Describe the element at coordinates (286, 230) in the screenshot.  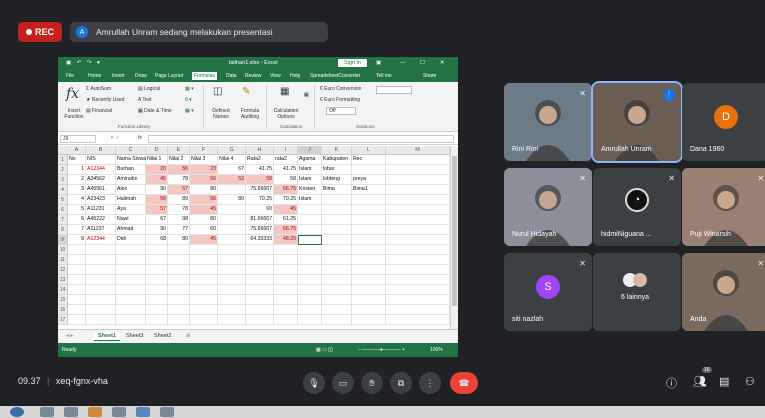
I see `data-cell: 56.75` at that location.